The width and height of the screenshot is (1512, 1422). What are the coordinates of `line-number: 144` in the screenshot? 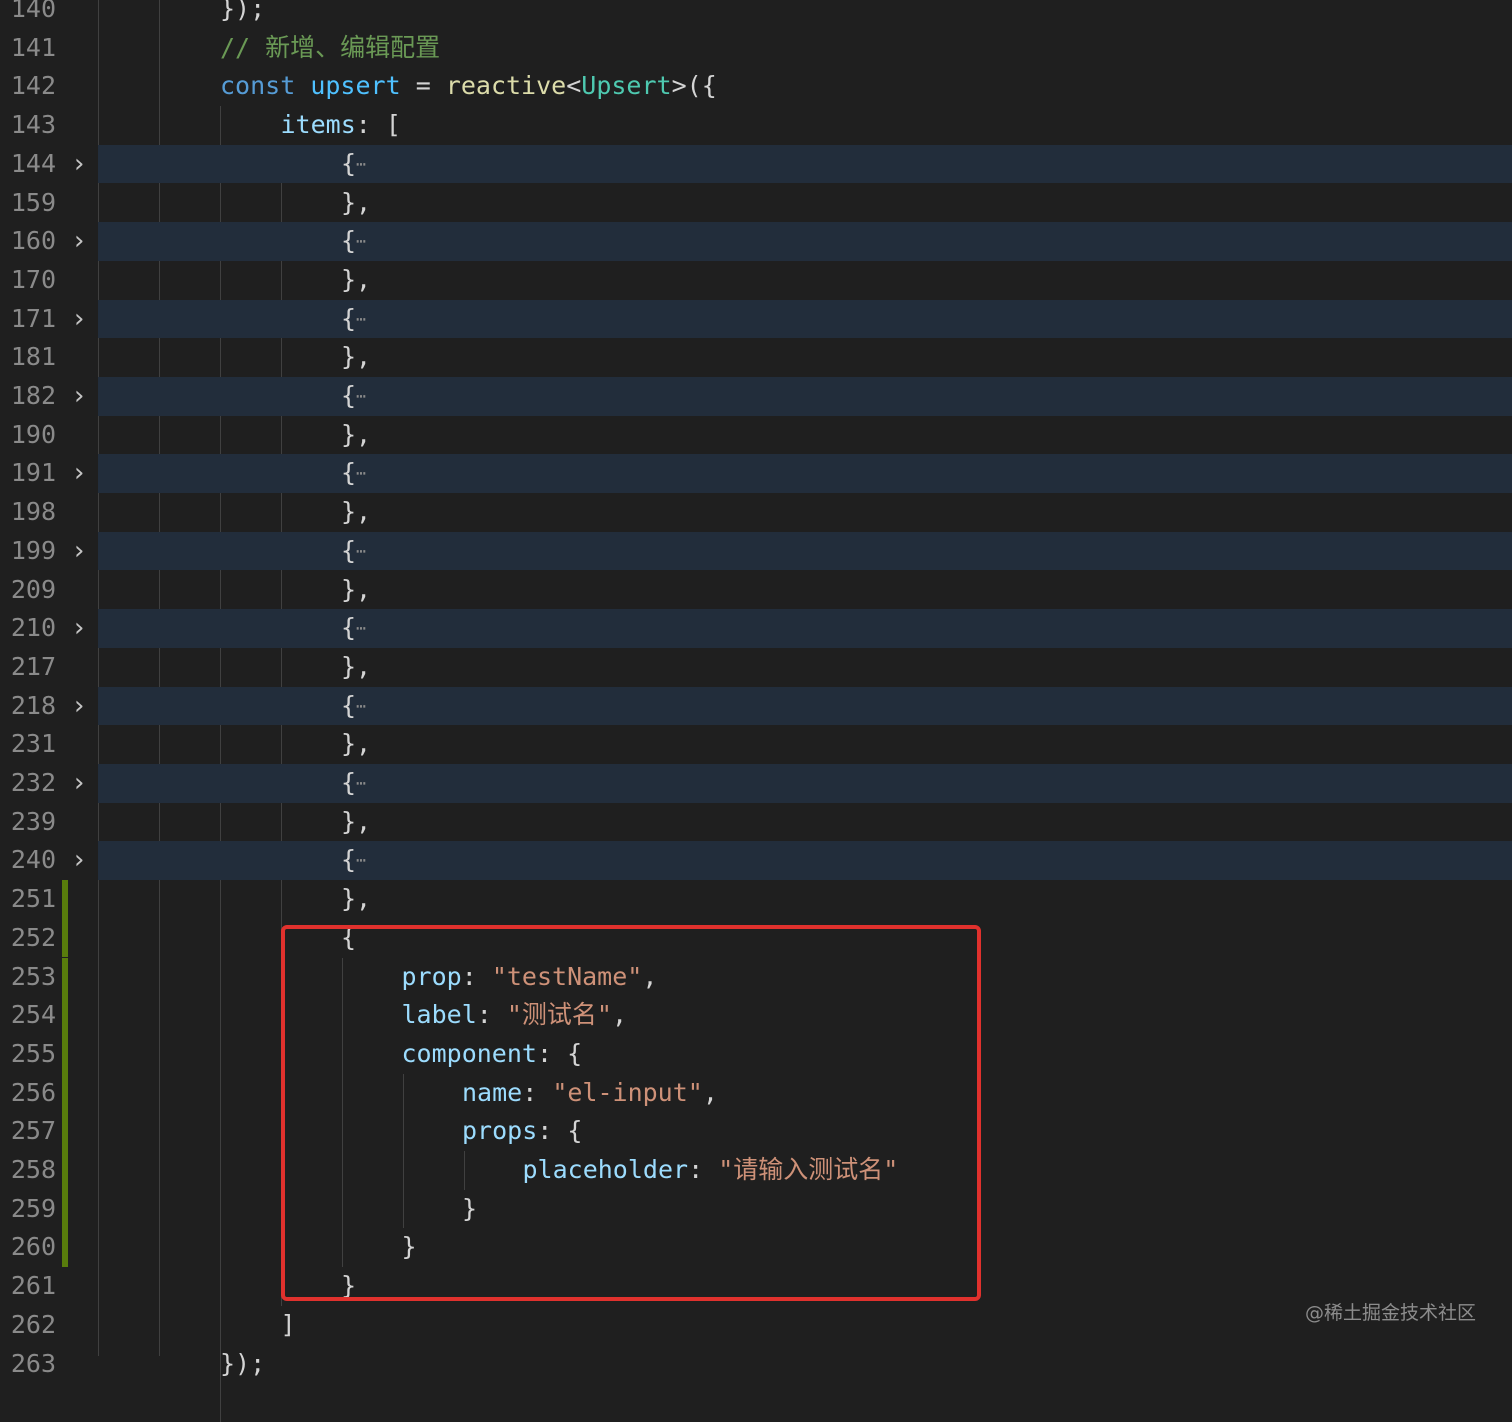 It's located at (33, 163).